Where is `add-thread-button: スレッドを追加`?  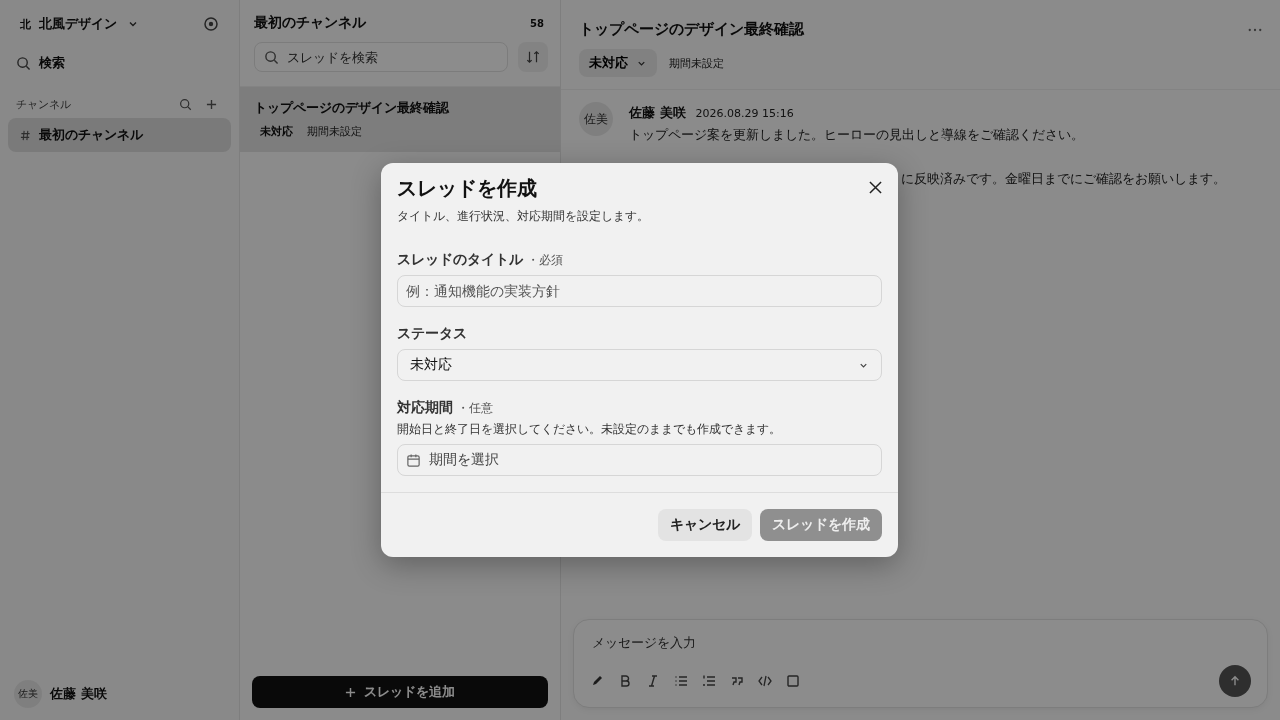 add-thread-button: スレッドを追加 is located at coordinates (400, 692).